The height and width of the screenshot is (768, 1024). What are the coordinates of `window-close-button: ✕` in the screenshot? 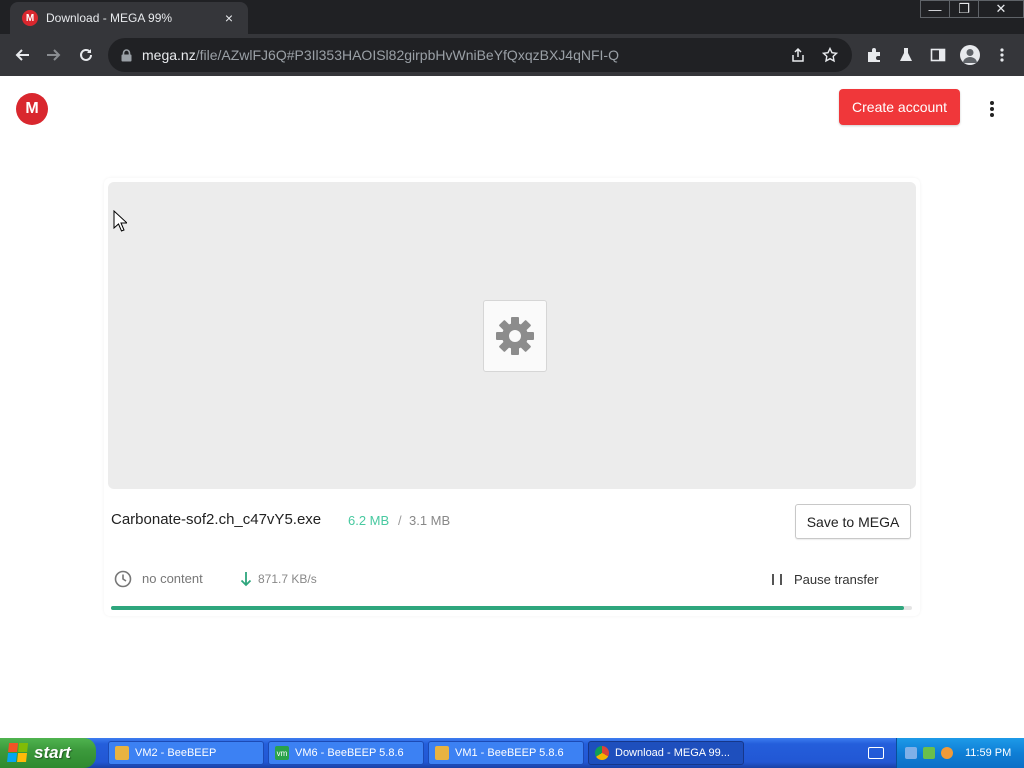 It's located at (1001, 9).